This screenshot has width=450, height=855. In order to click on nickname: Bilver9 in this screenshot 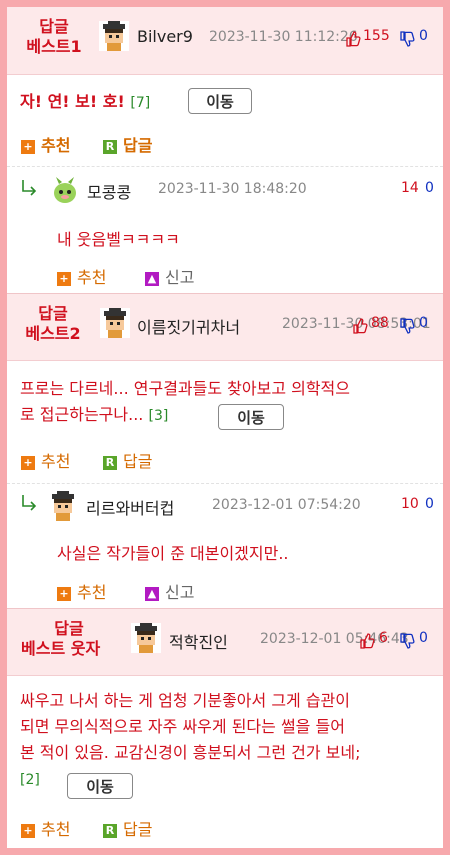, I will do `click(165, 36)`.